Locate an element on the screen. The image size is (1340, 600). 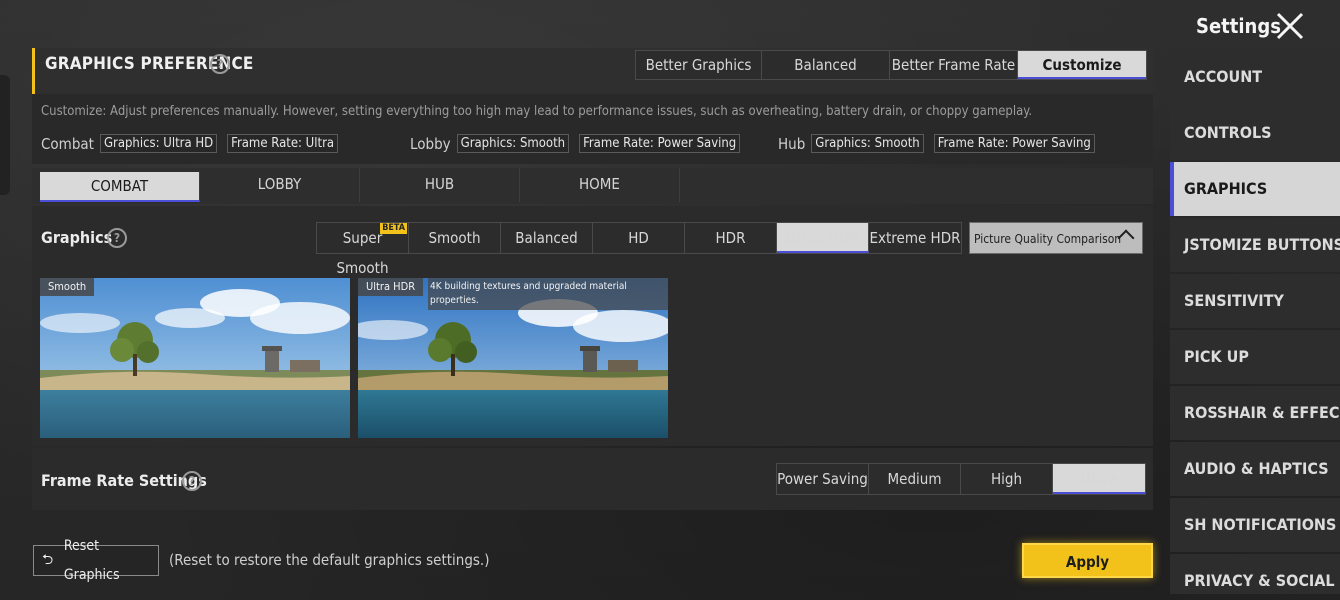
gfx-option-label: Super Smooth is located at coordinates (362, 253).